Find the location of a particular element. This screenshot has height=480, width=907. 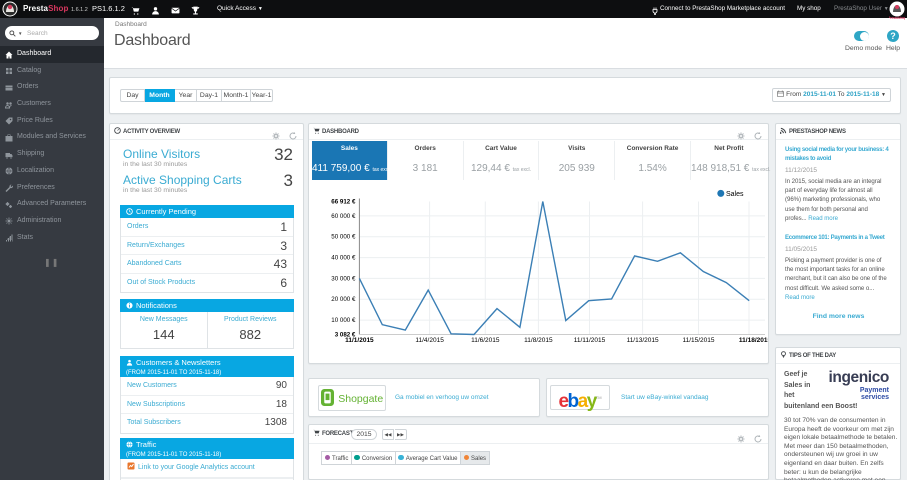

svg-text: 11/11/2015 is located at coordinates (590, 340).